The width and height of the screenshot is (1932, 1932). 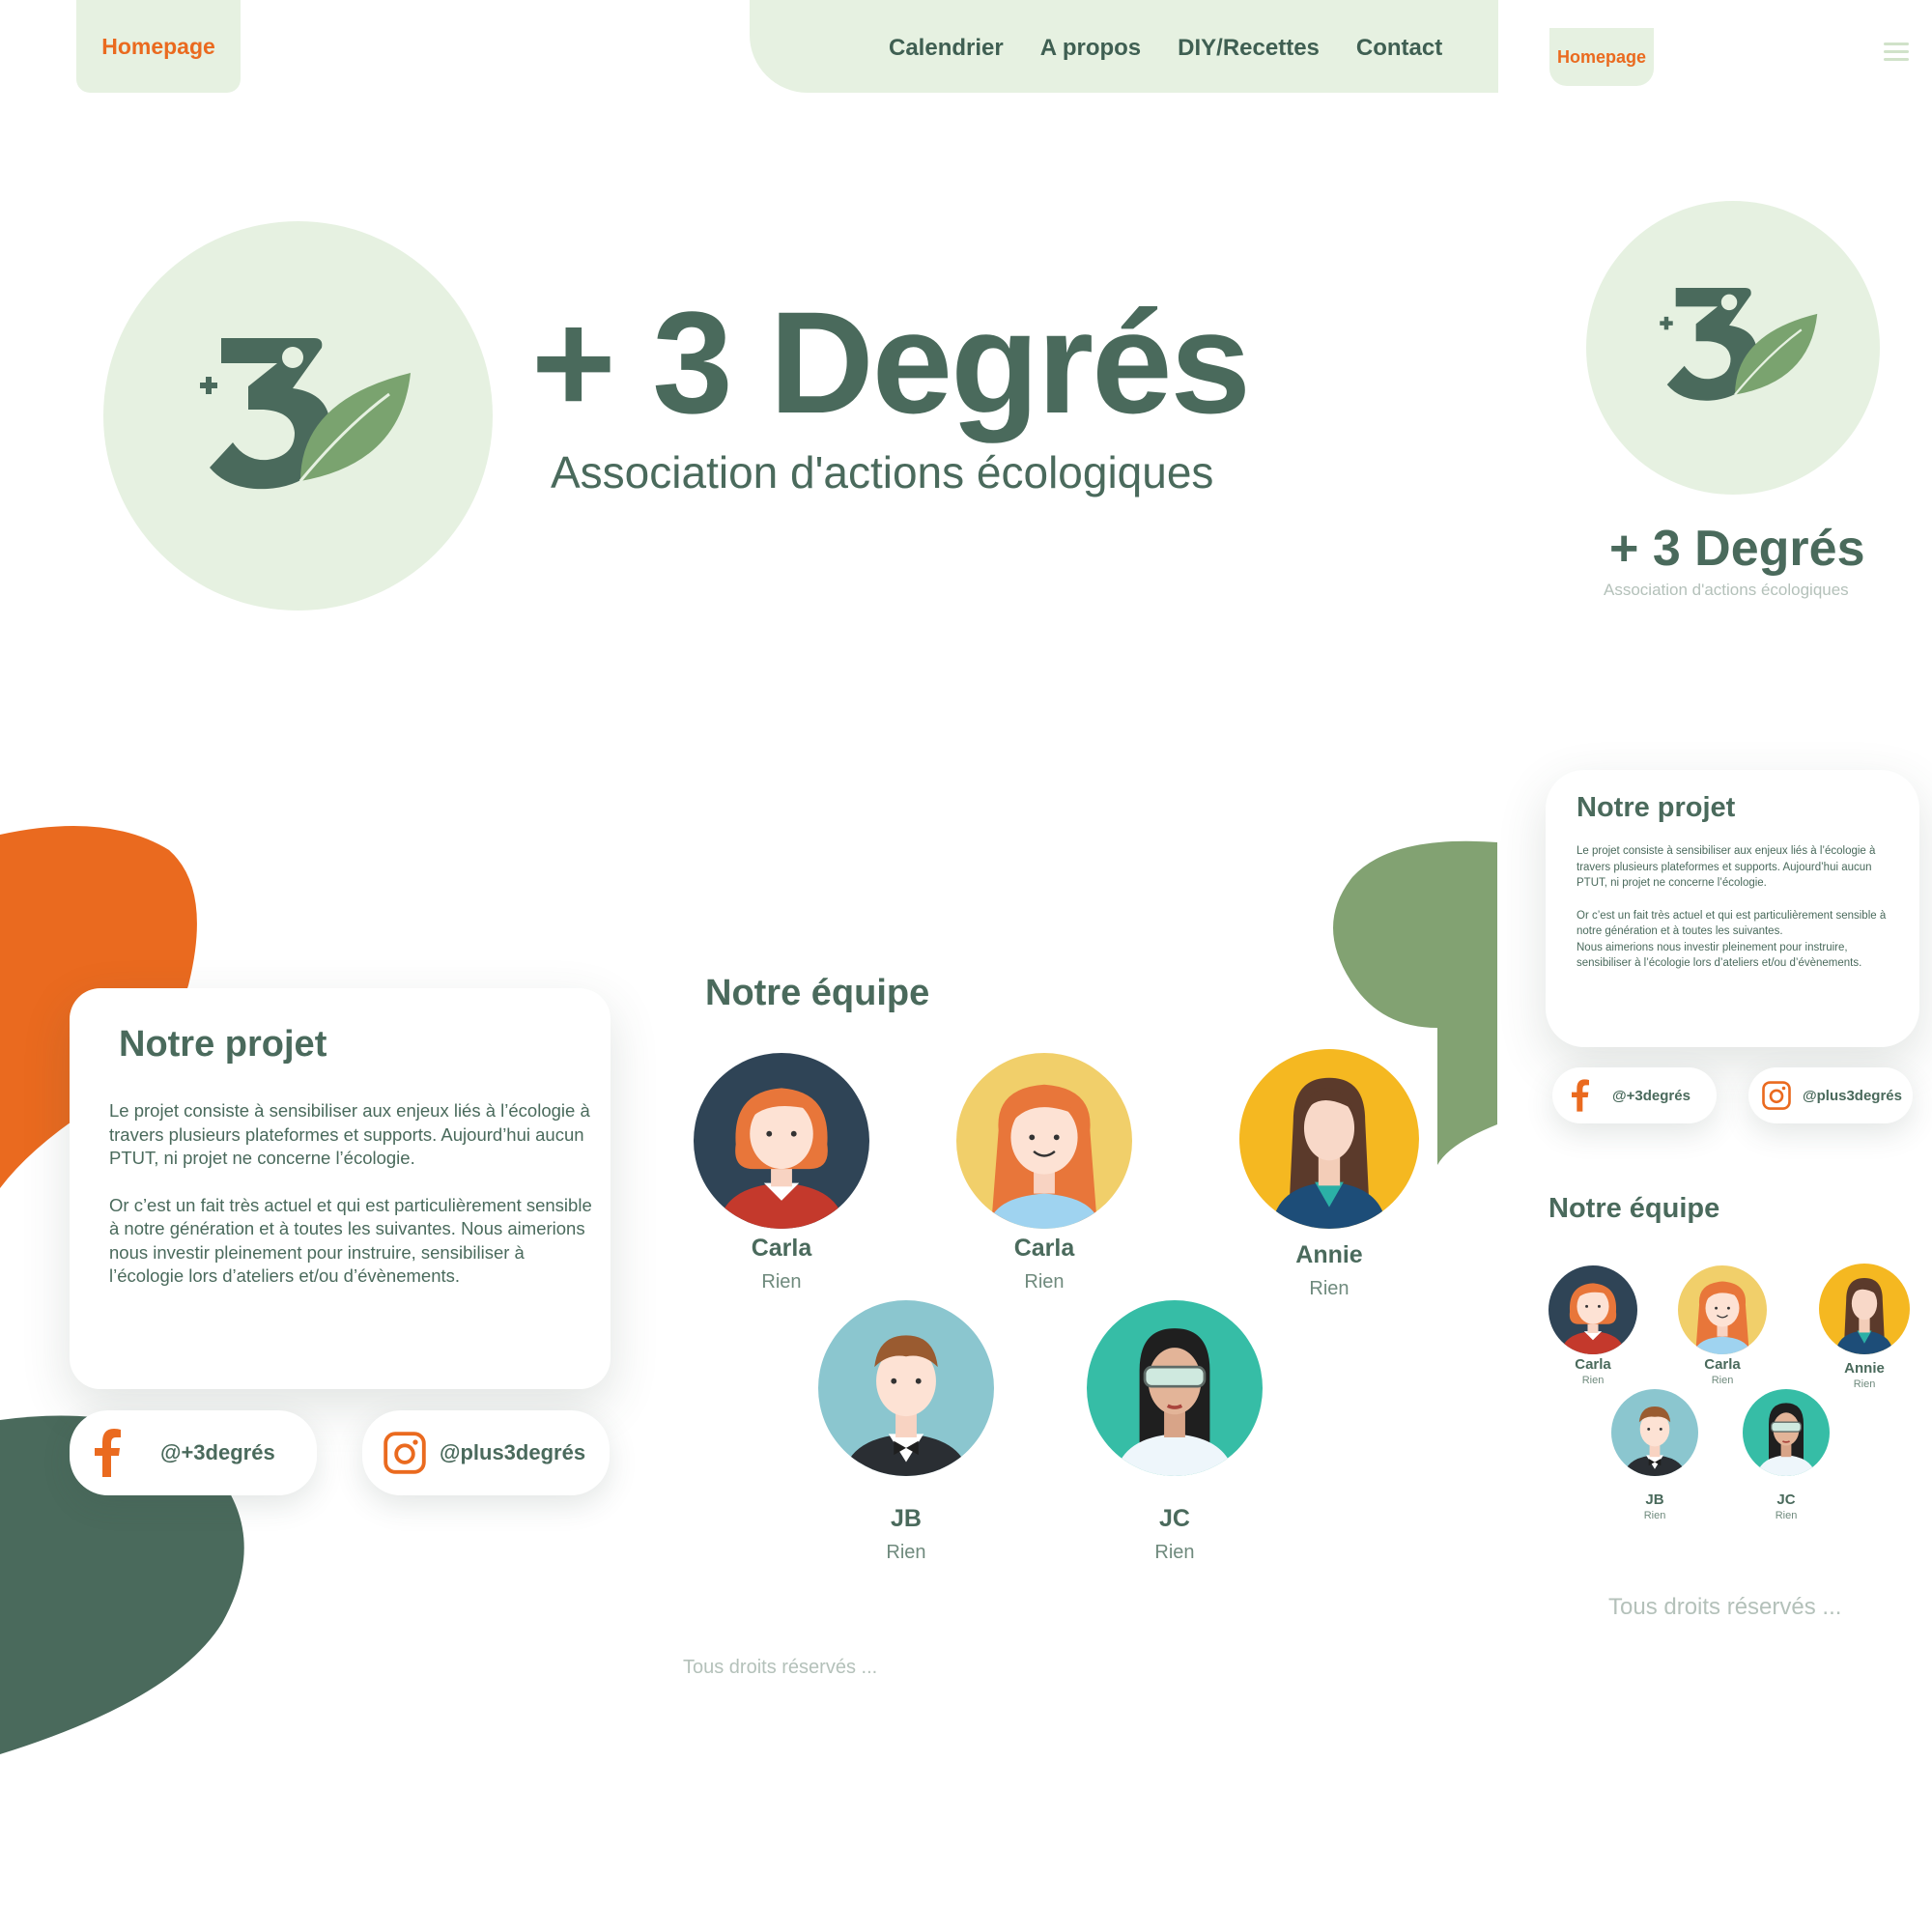 I want to click on mobile-logo-icon, so click(x=1739, y=349).